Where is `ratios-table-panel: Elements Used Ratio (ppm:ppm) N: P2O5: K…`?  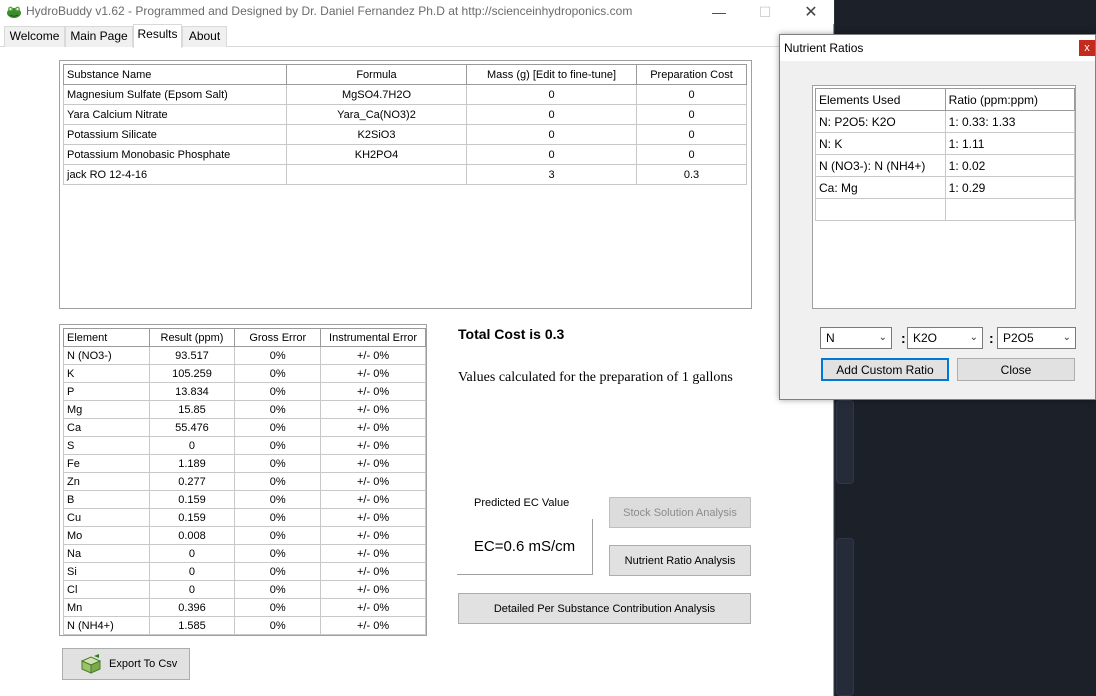
ratios-table-panel: Elements Used Ratio (ppm:ppm) N: P2O5: K… is located at coordinates (944, 197).